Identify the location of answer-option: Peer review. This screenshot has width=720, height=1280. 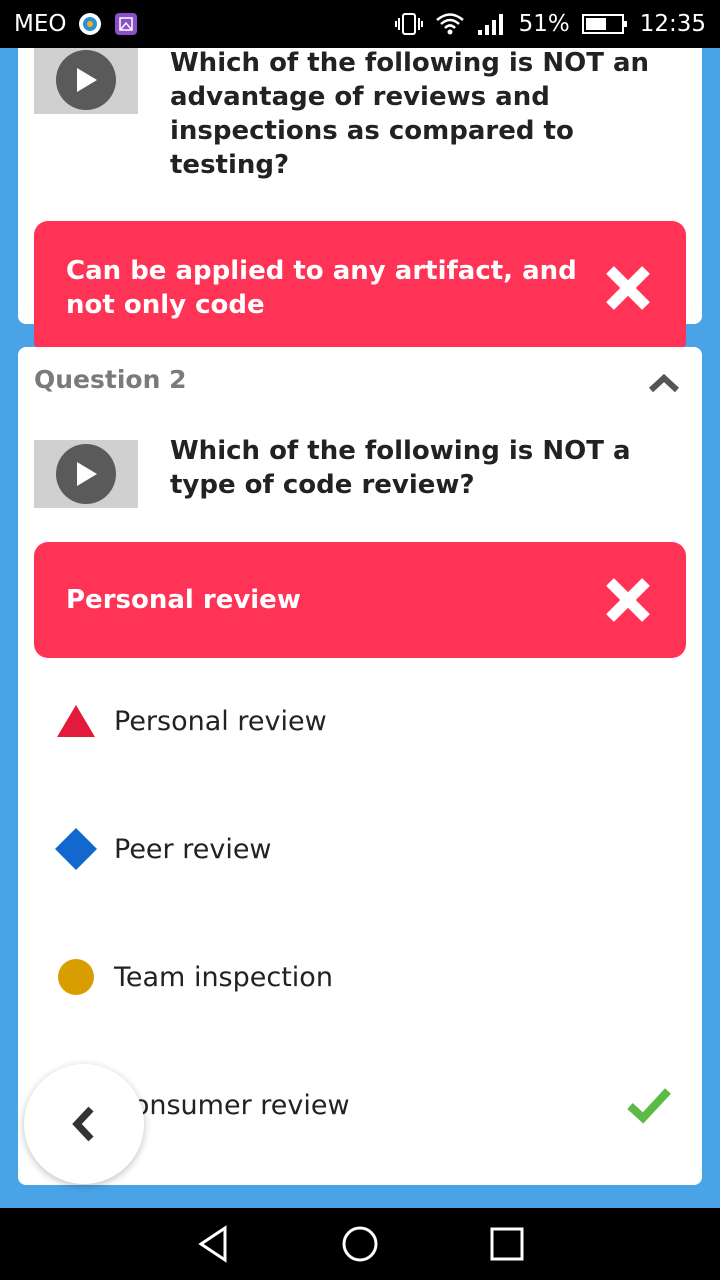
(363, 849).